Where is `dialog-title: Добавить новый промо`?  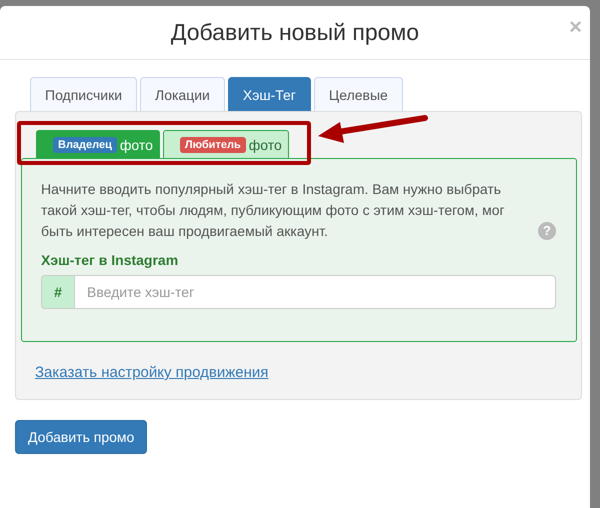
dialog-title: Добавить новый промо is located at coordinates (295, 32).